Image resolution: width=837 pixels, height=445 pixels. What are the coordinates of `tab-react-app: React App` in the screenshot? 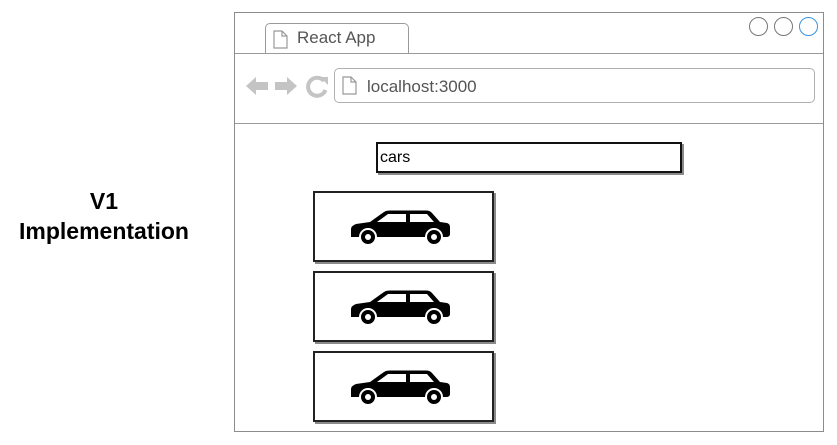 It's located at (337, 38).